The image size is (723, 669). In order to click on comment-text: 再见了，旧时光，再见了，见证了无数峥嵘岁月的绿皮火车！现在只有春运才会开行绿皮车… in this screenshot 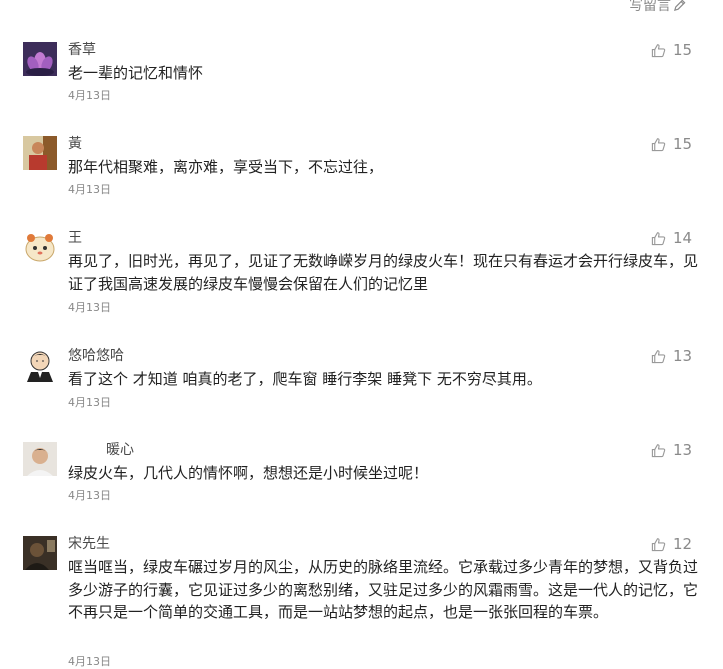, I will do `click(383, 272)`.